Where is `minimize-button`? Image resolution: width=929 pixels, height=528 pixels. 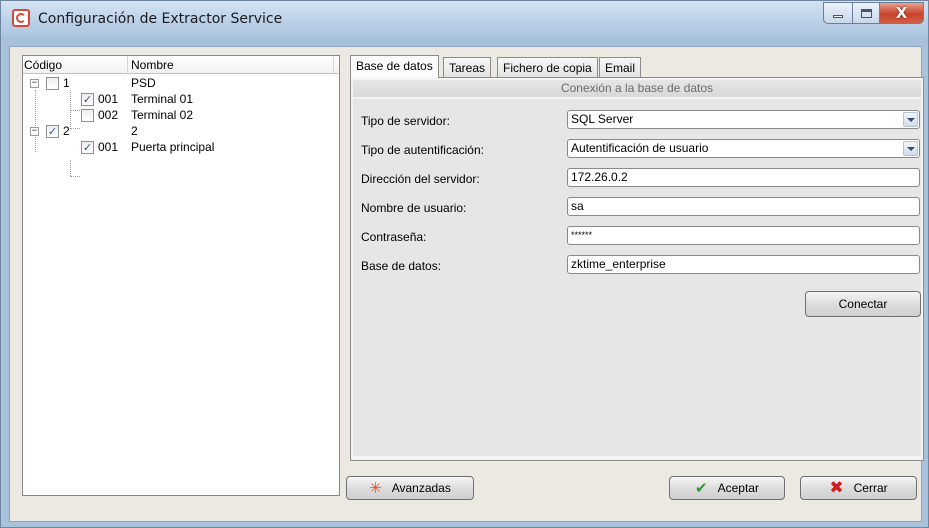 minimize-button is located at coordinates (838, 13).